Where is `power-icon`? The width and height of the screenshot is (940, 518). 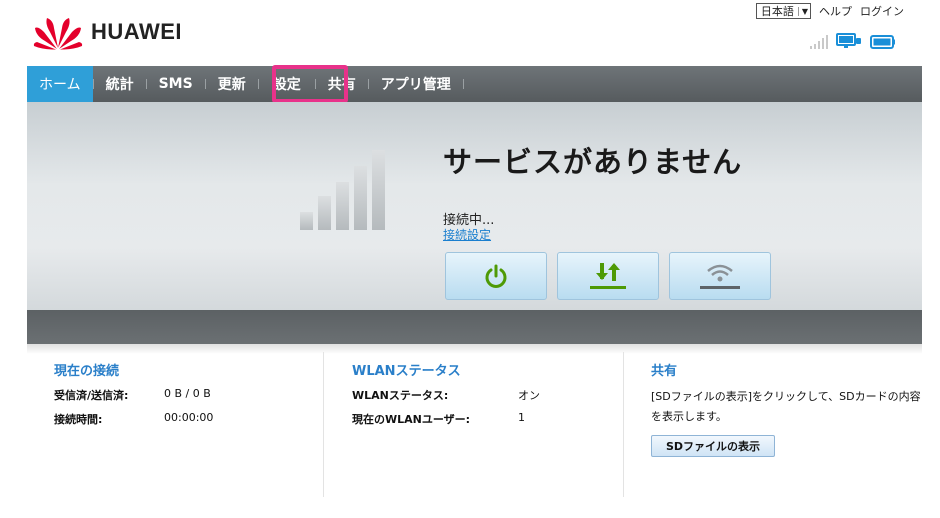 power-icon is located at coordinates (496, 276).